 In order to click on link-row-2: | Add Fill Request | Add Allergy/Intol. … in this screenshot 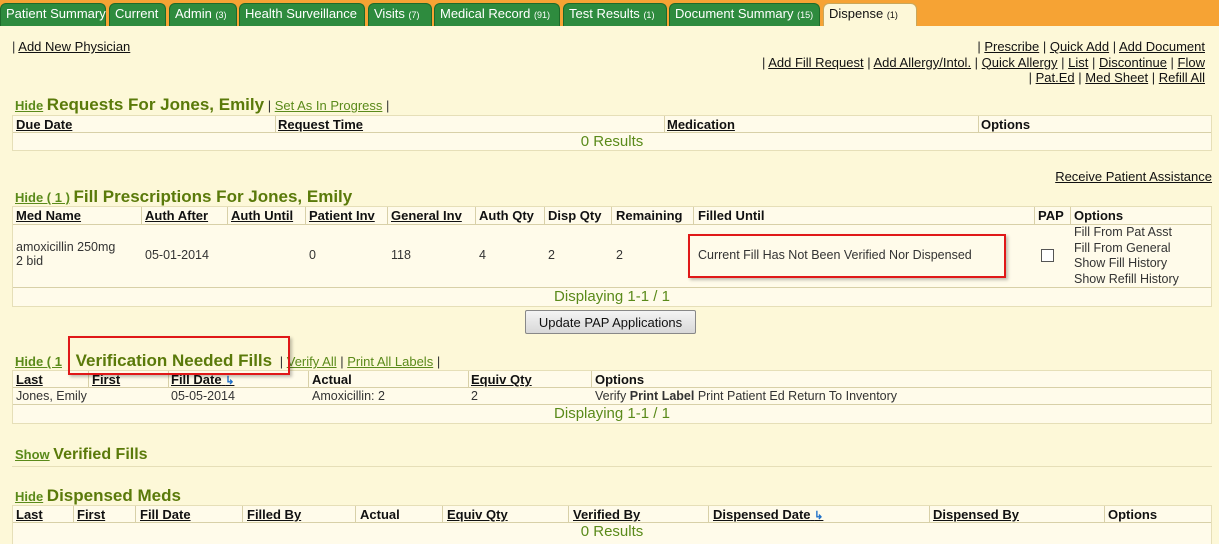, I will do `click(983, 62)`.